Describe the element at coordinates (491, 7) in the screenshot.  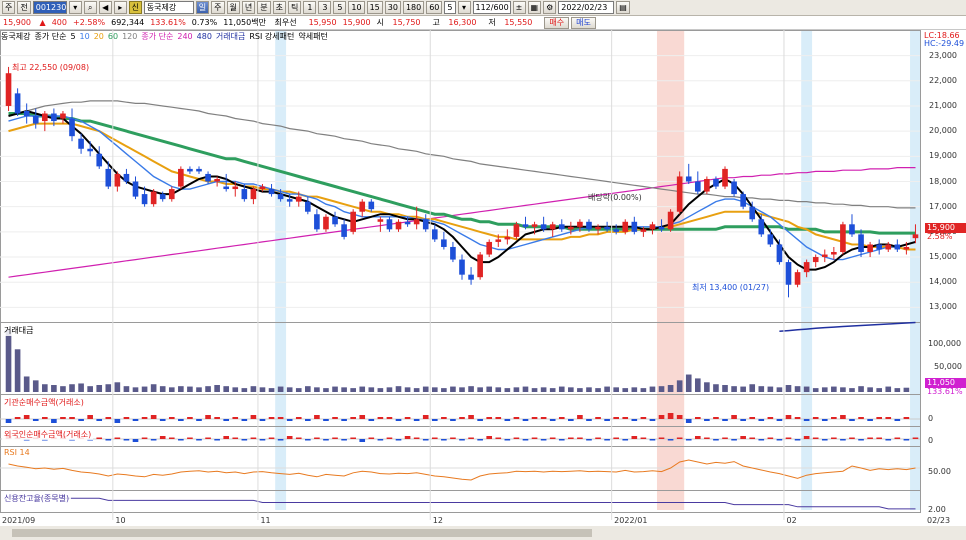
I see `page-count-field: 112/600` at that location.